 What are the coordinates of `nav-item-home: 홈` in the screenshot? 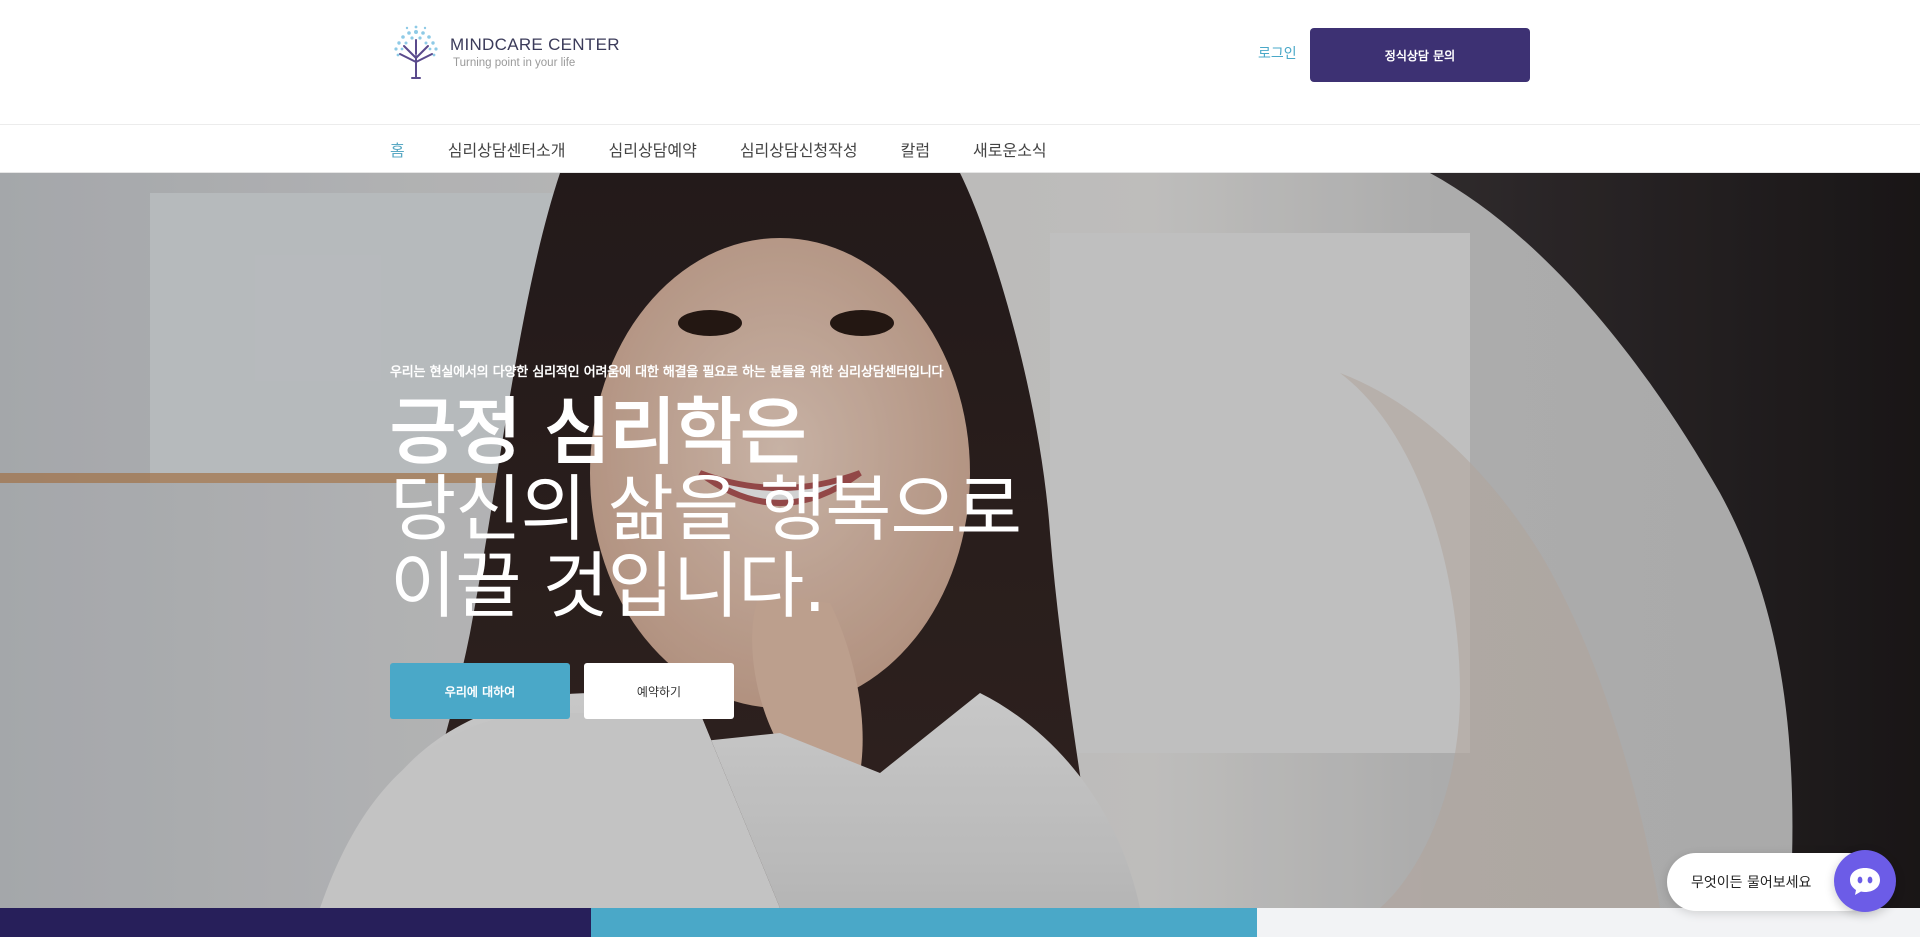 It's located at (397, 149).